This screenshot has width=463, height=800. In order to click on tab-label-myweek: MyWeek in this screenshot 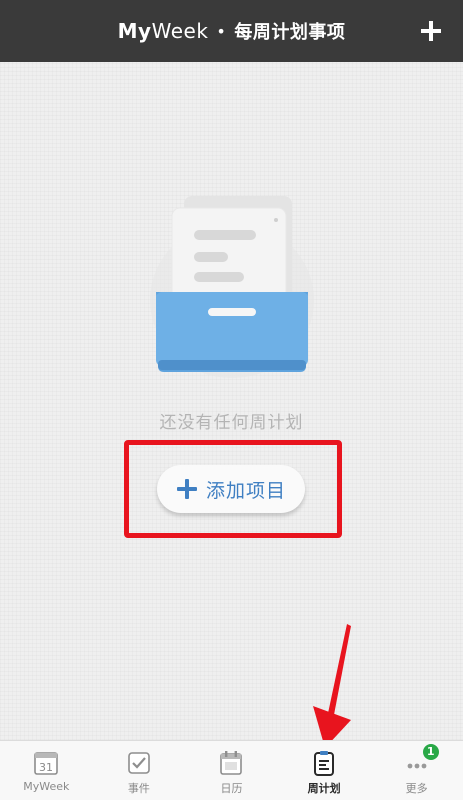, I will do `click(46, 786)`.